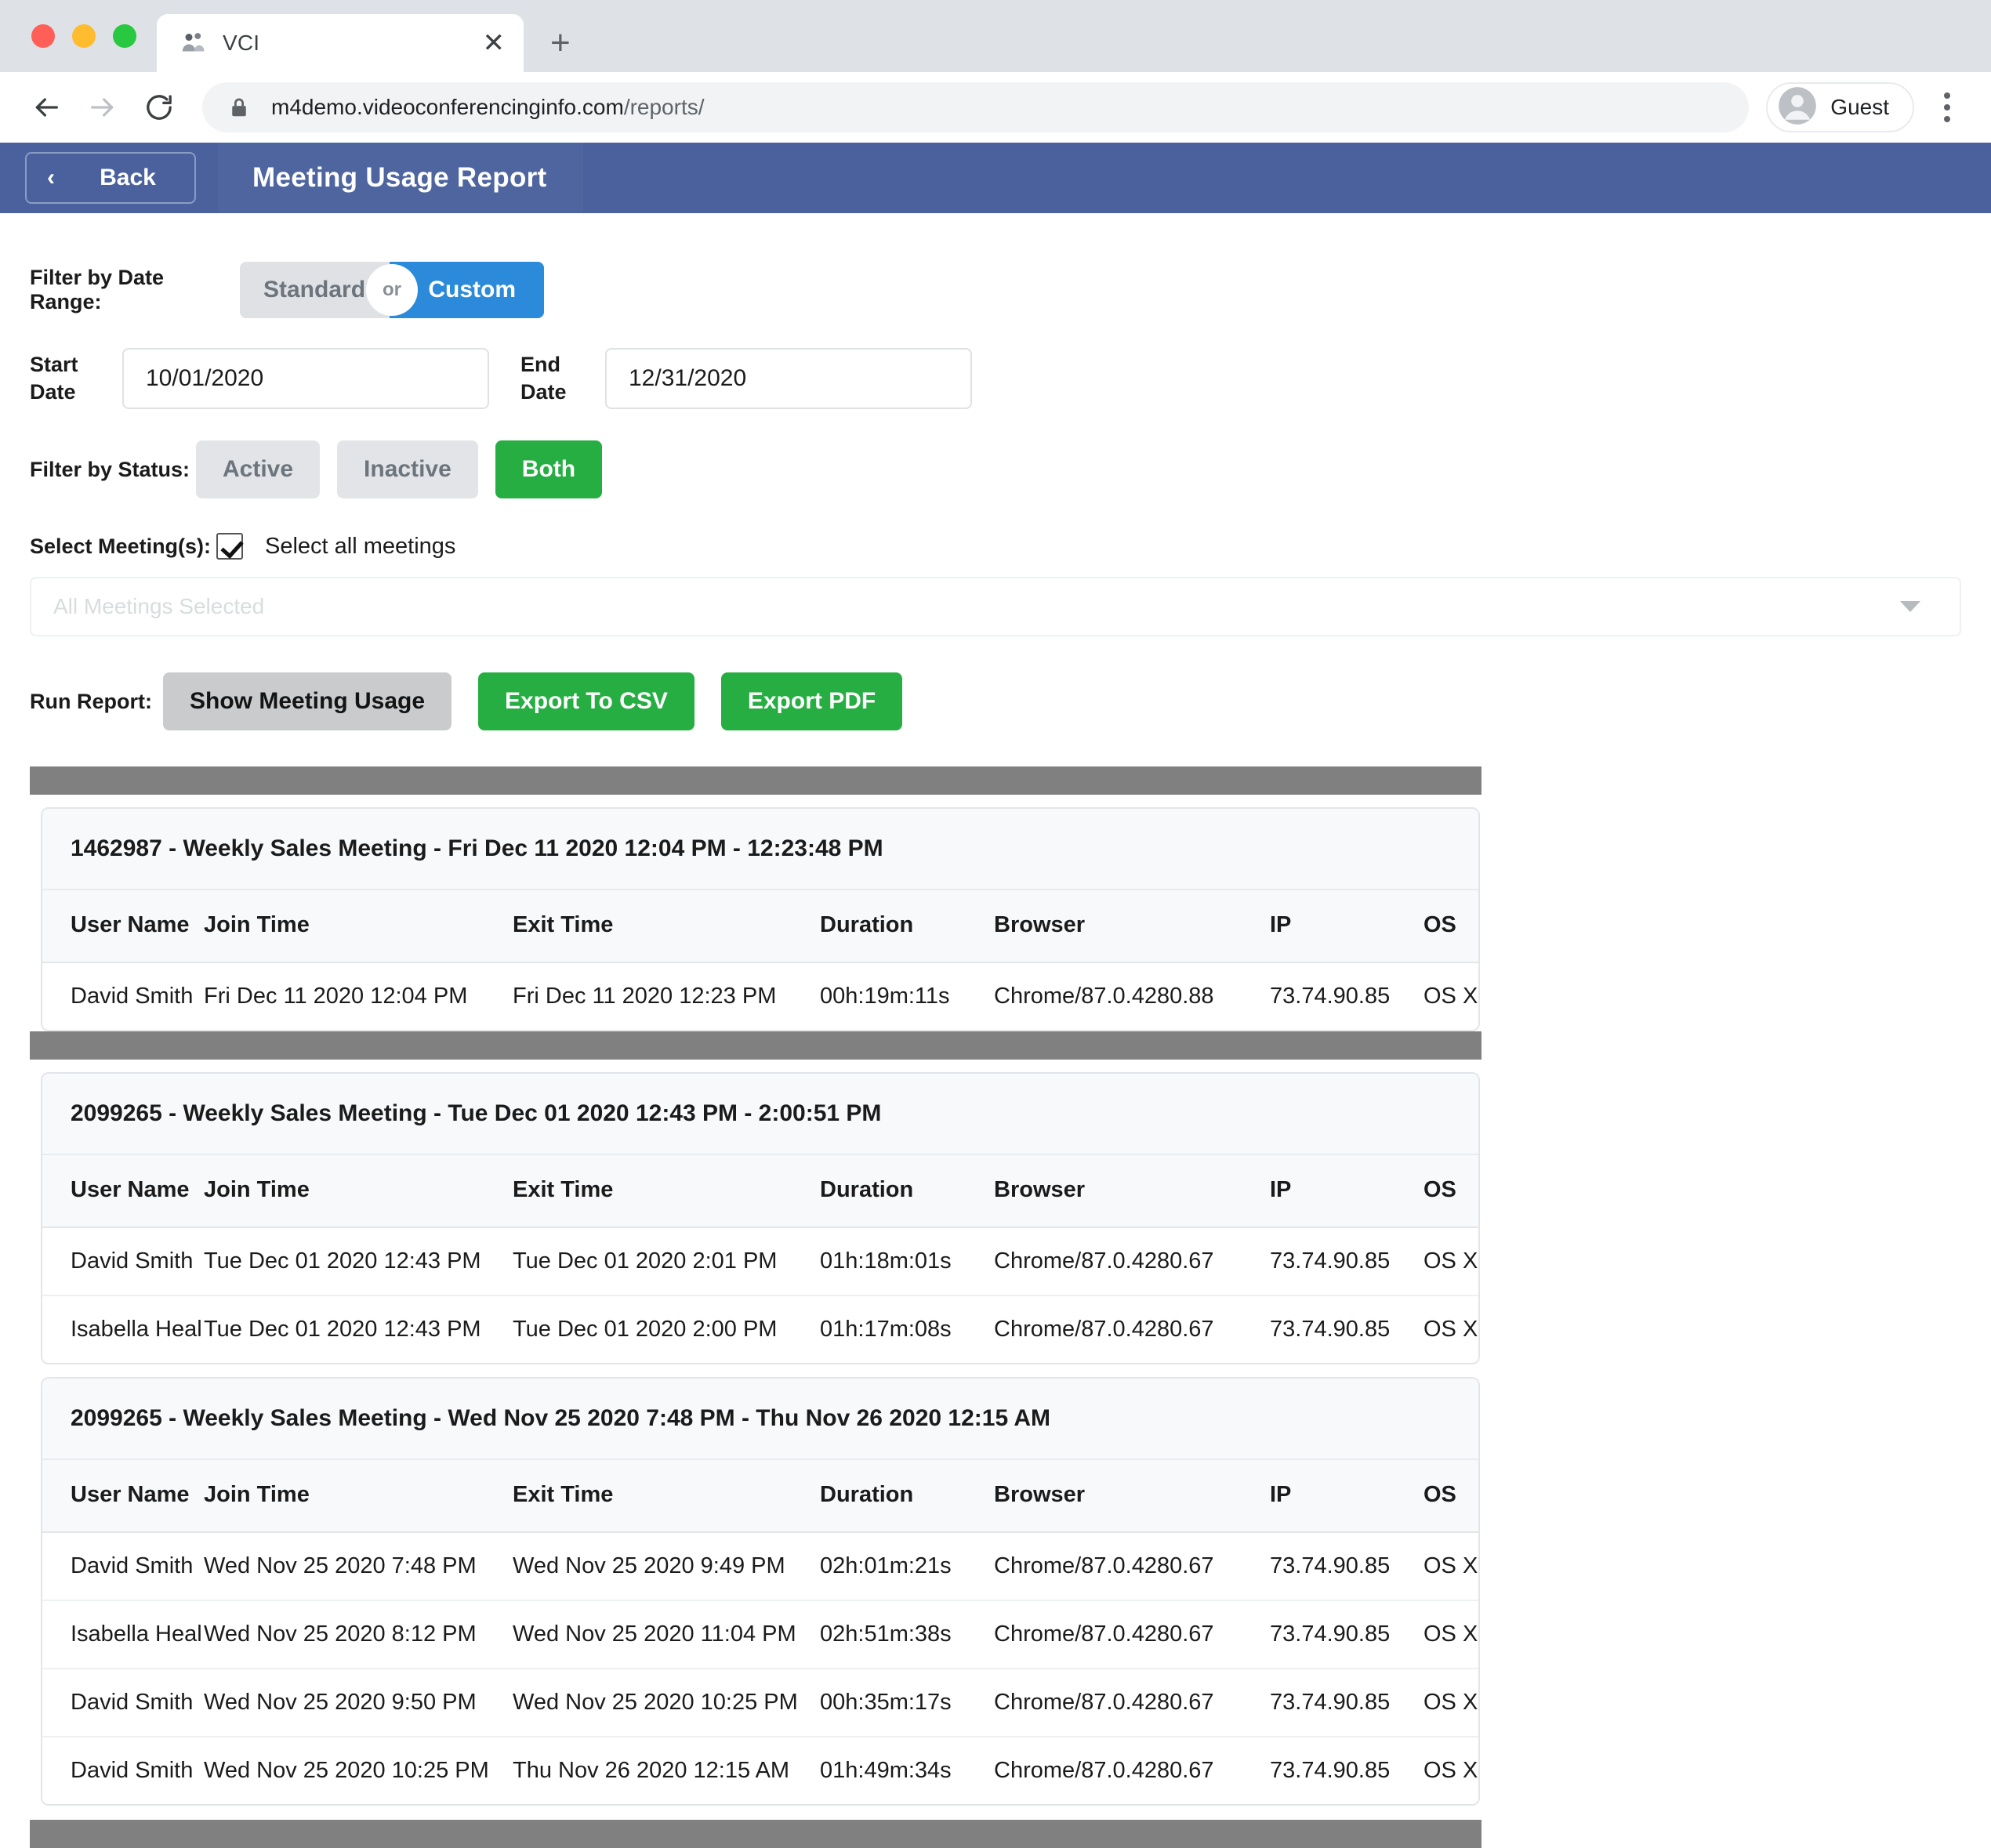  What do you see at coordinates (907, 1261) in the screenshot?
I see `cell-duration: 01h:18m:01s` at bounding box center [907, 1261].